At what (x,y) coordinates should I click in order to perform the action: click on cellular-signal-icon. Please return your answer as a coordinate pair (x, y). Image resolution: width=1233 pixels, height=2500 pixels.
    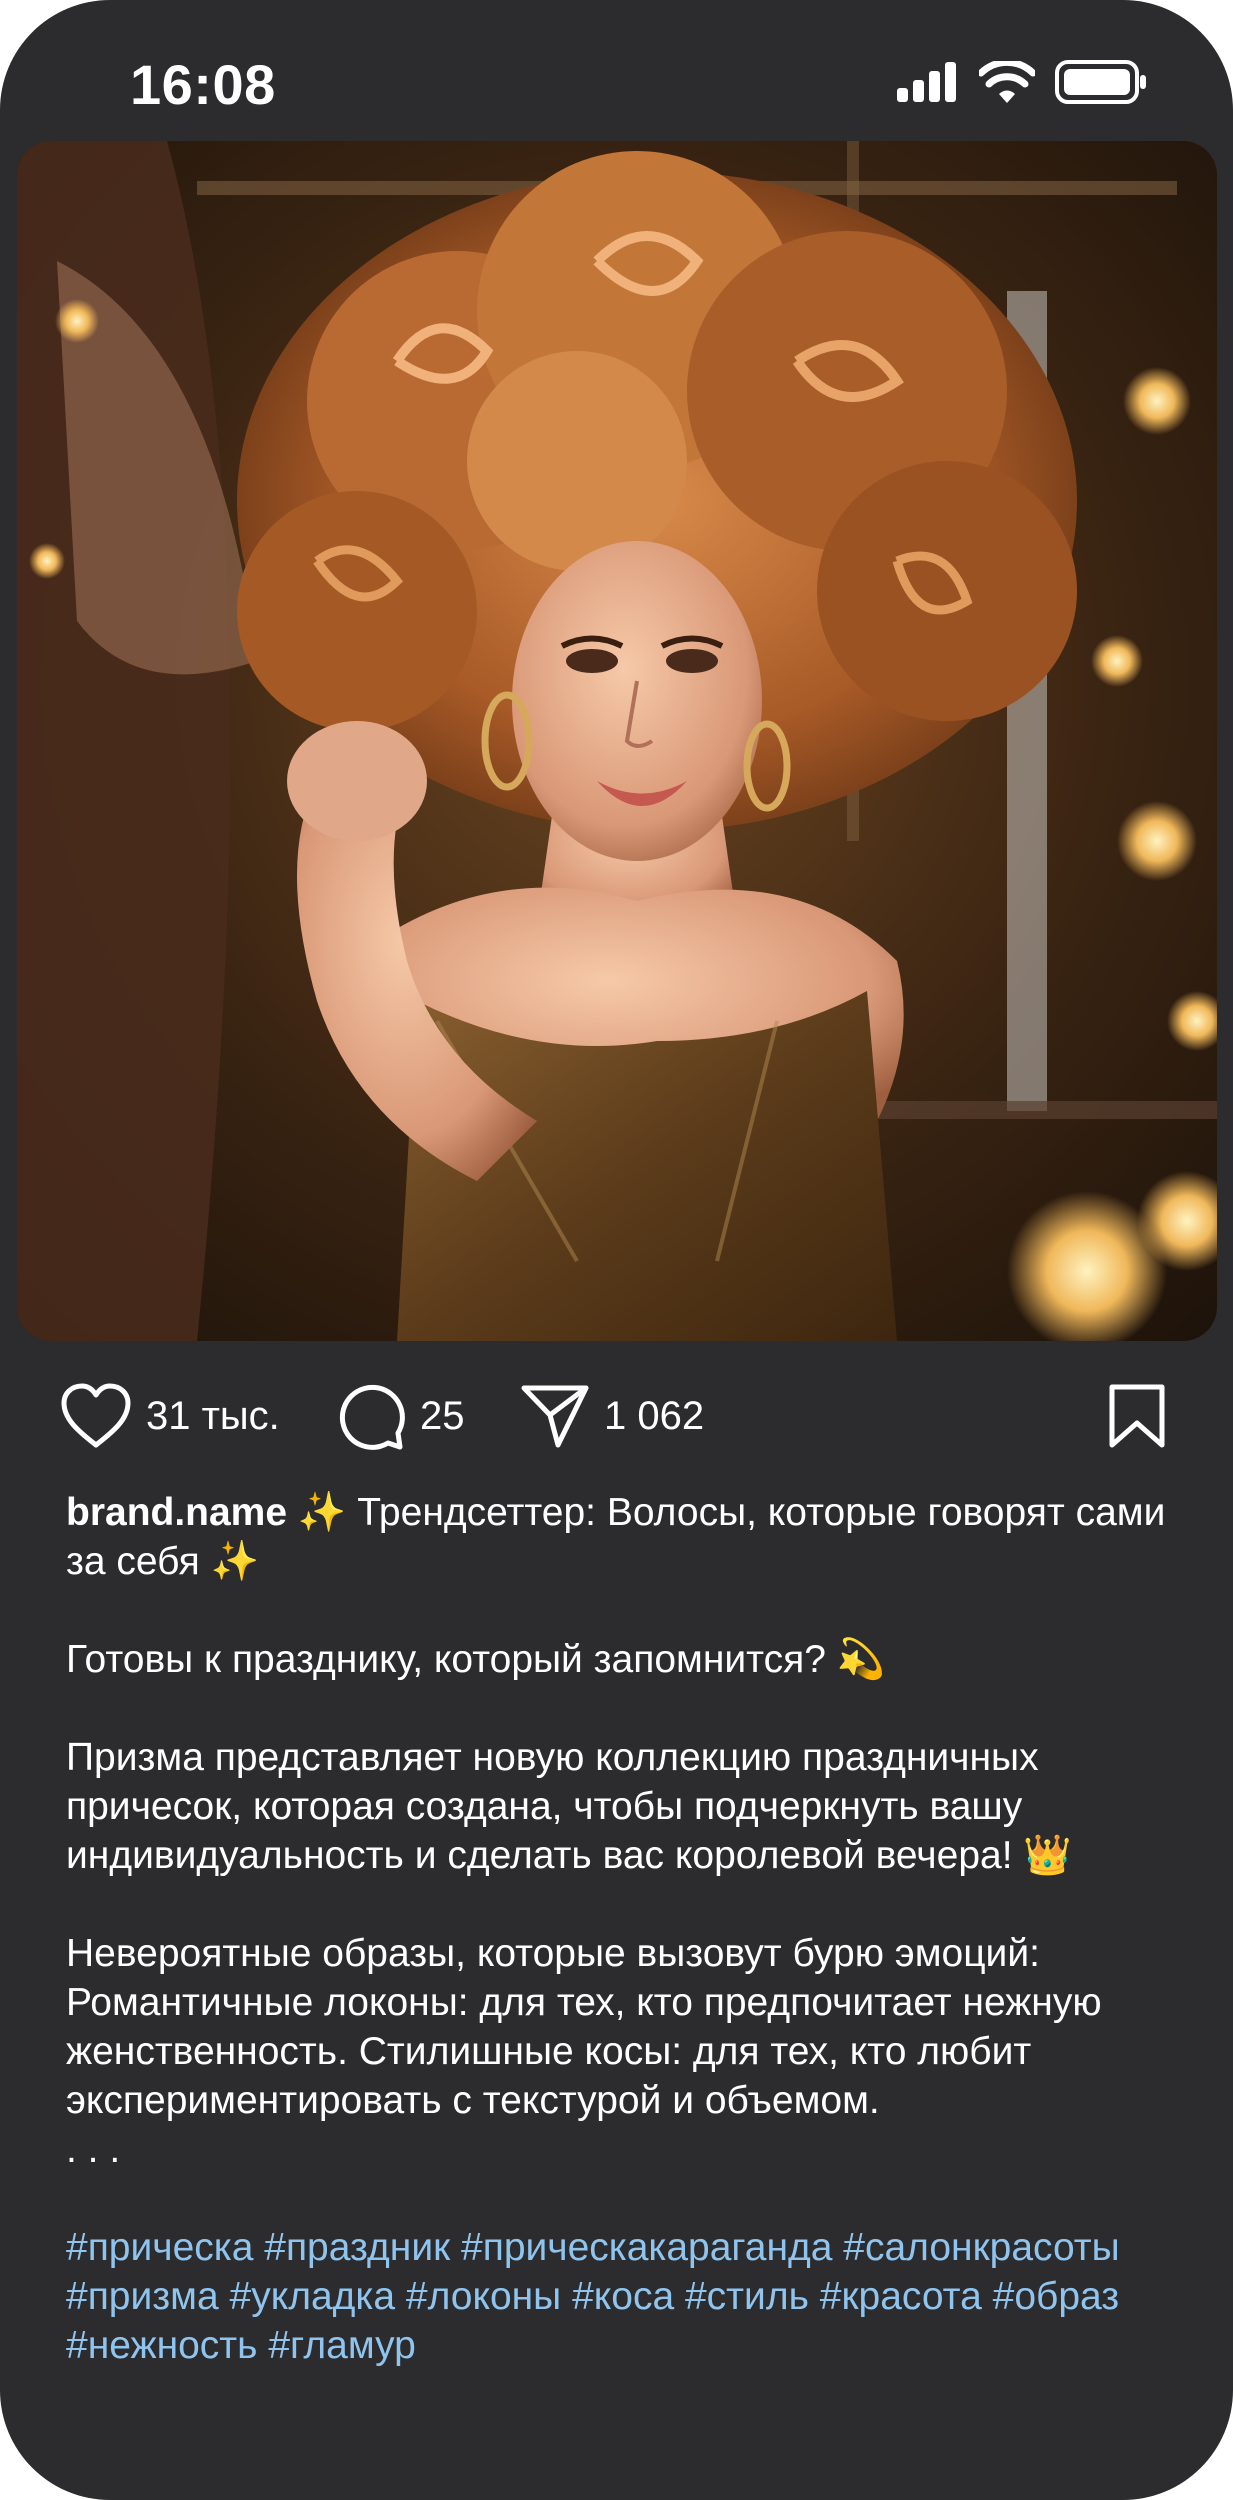
    Looking at the image, I should click on (926, 82).